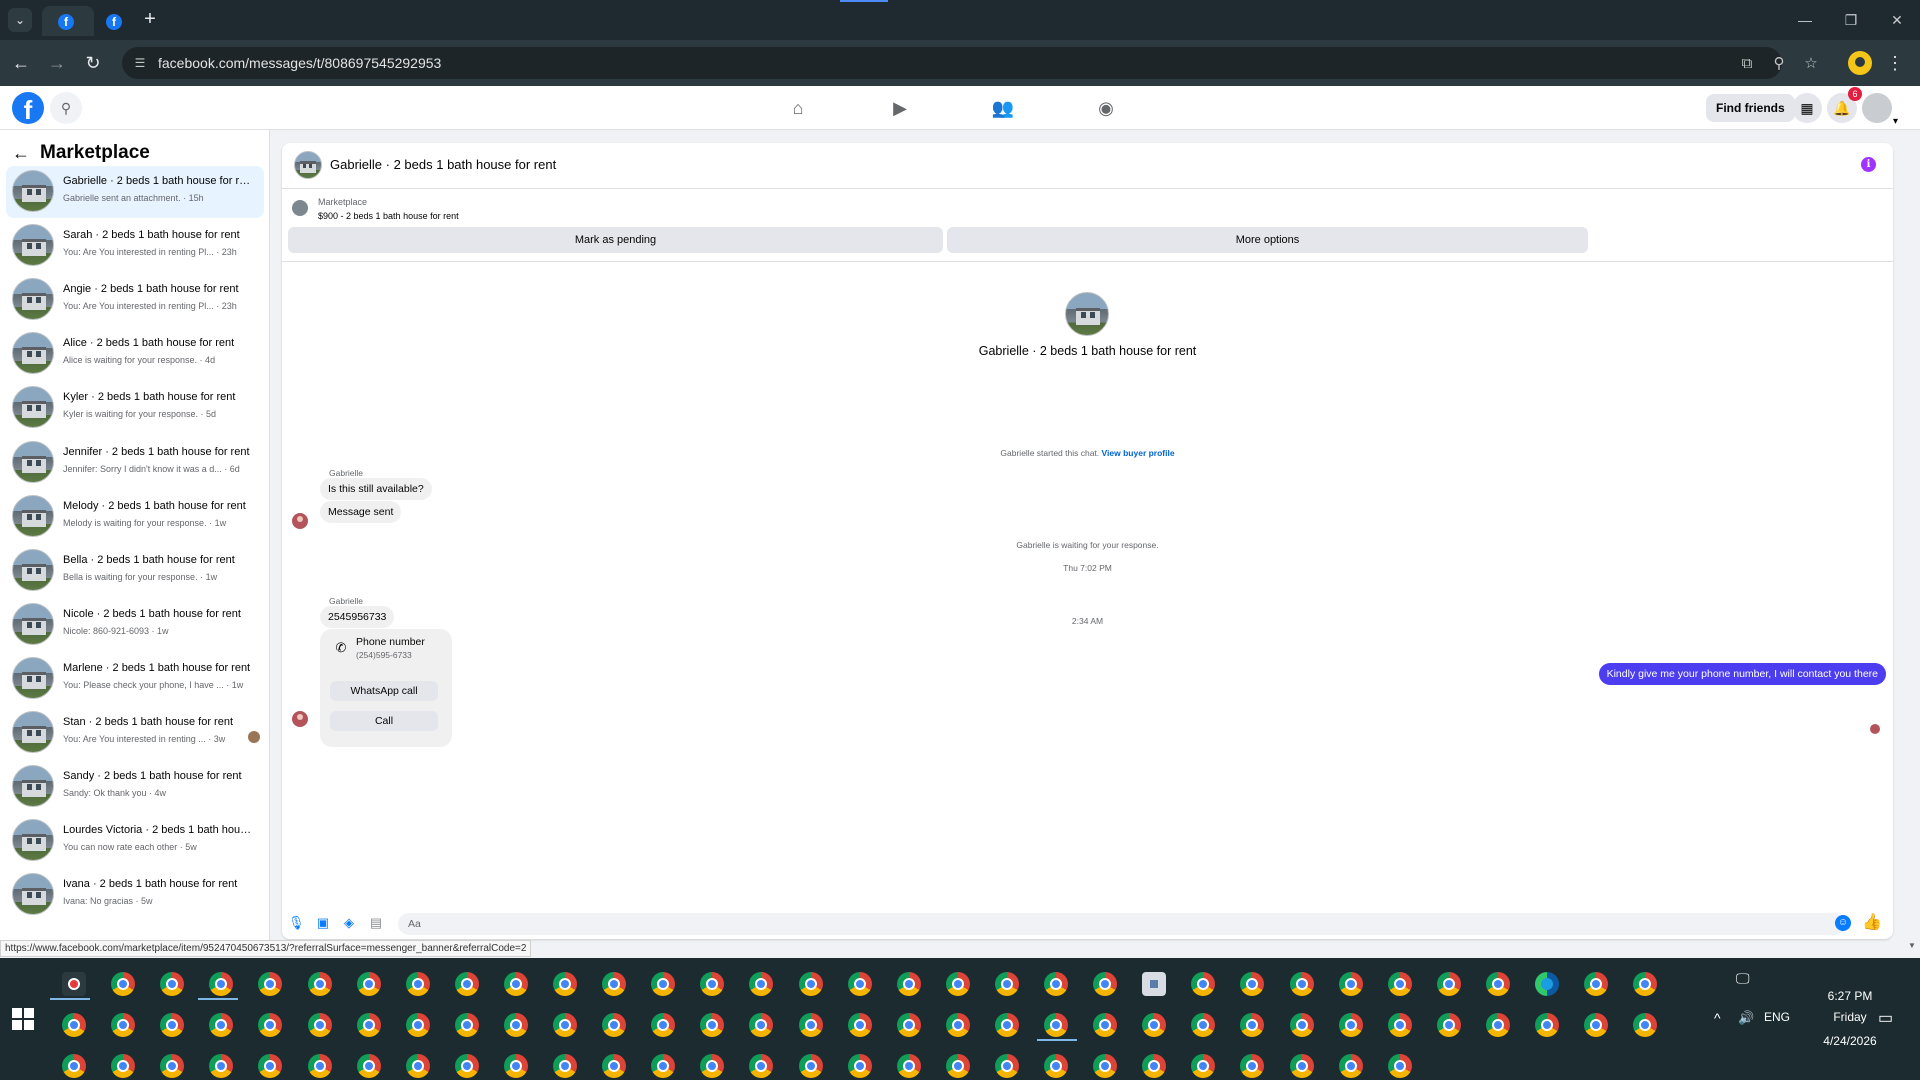  Describe the element at coordinates (1138, 453) in the screenshot. I see `view-buyer-profile-link: View buyer profile` at that location.